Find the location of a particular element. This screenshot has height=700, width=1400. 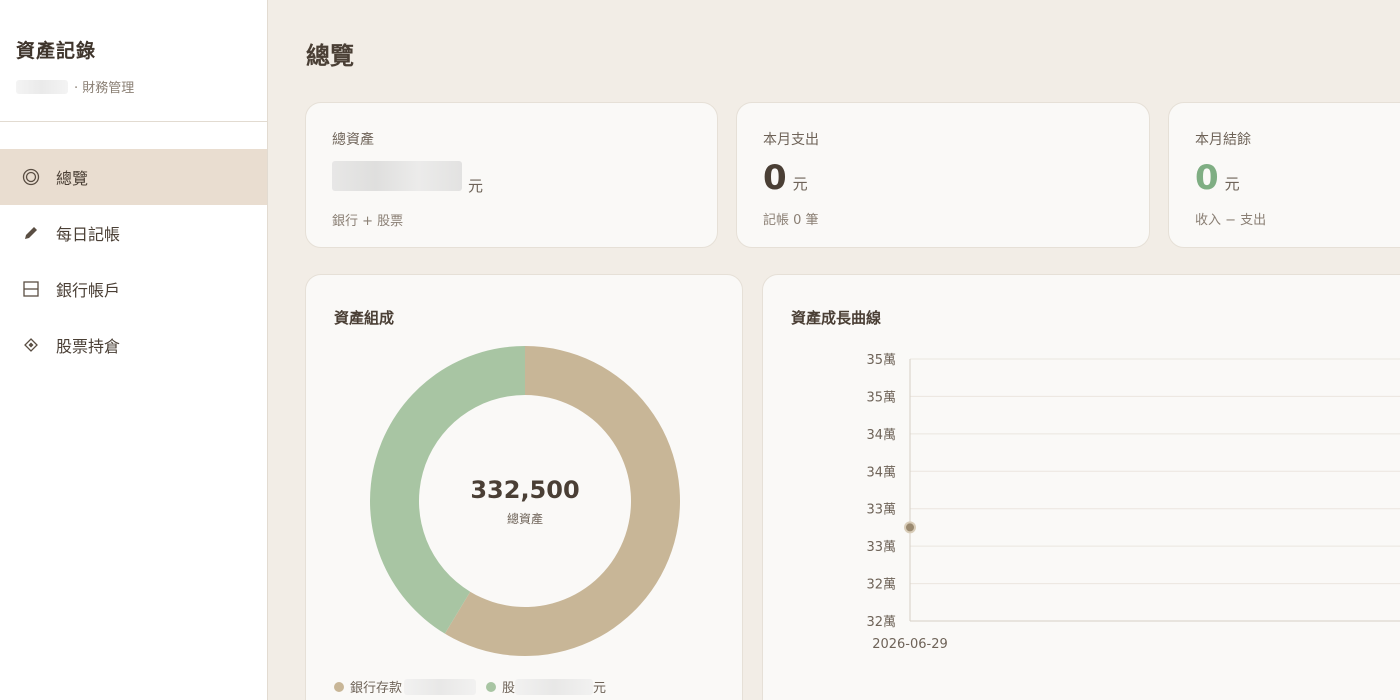

total-assets-note: 銀行 + 股票 is located at coordinates (368, 221).